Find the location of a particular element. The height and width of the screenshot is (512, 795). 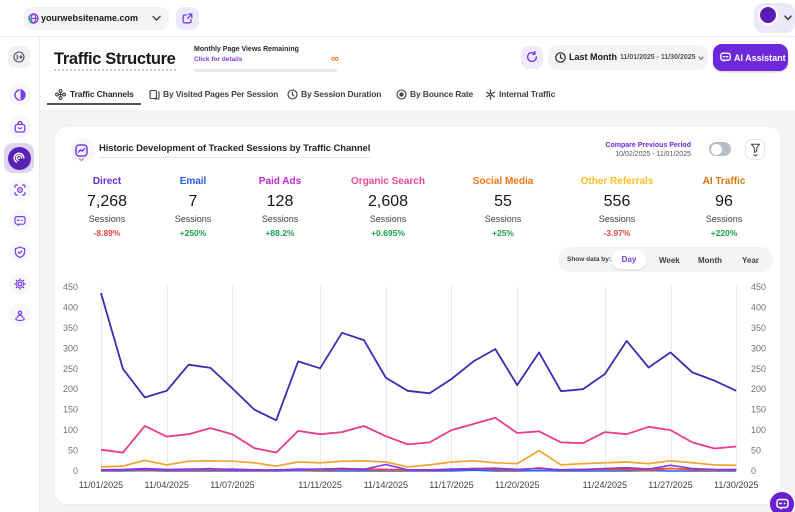

svg-text: 11/30/2025 is located at coordinates (736, 485).